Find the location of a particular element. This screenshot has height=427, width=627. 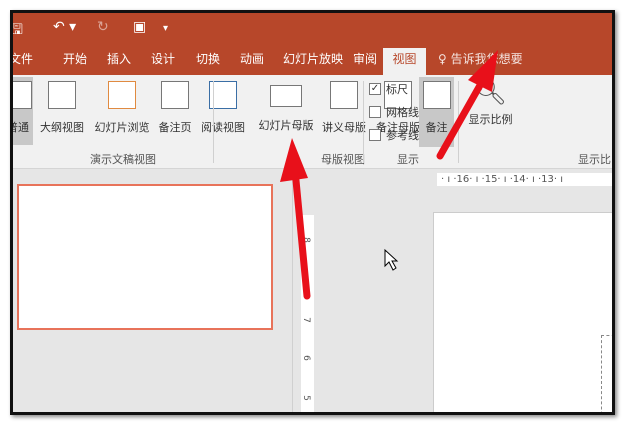

red-arrow-view-tab is located at coordinates (467, 105).